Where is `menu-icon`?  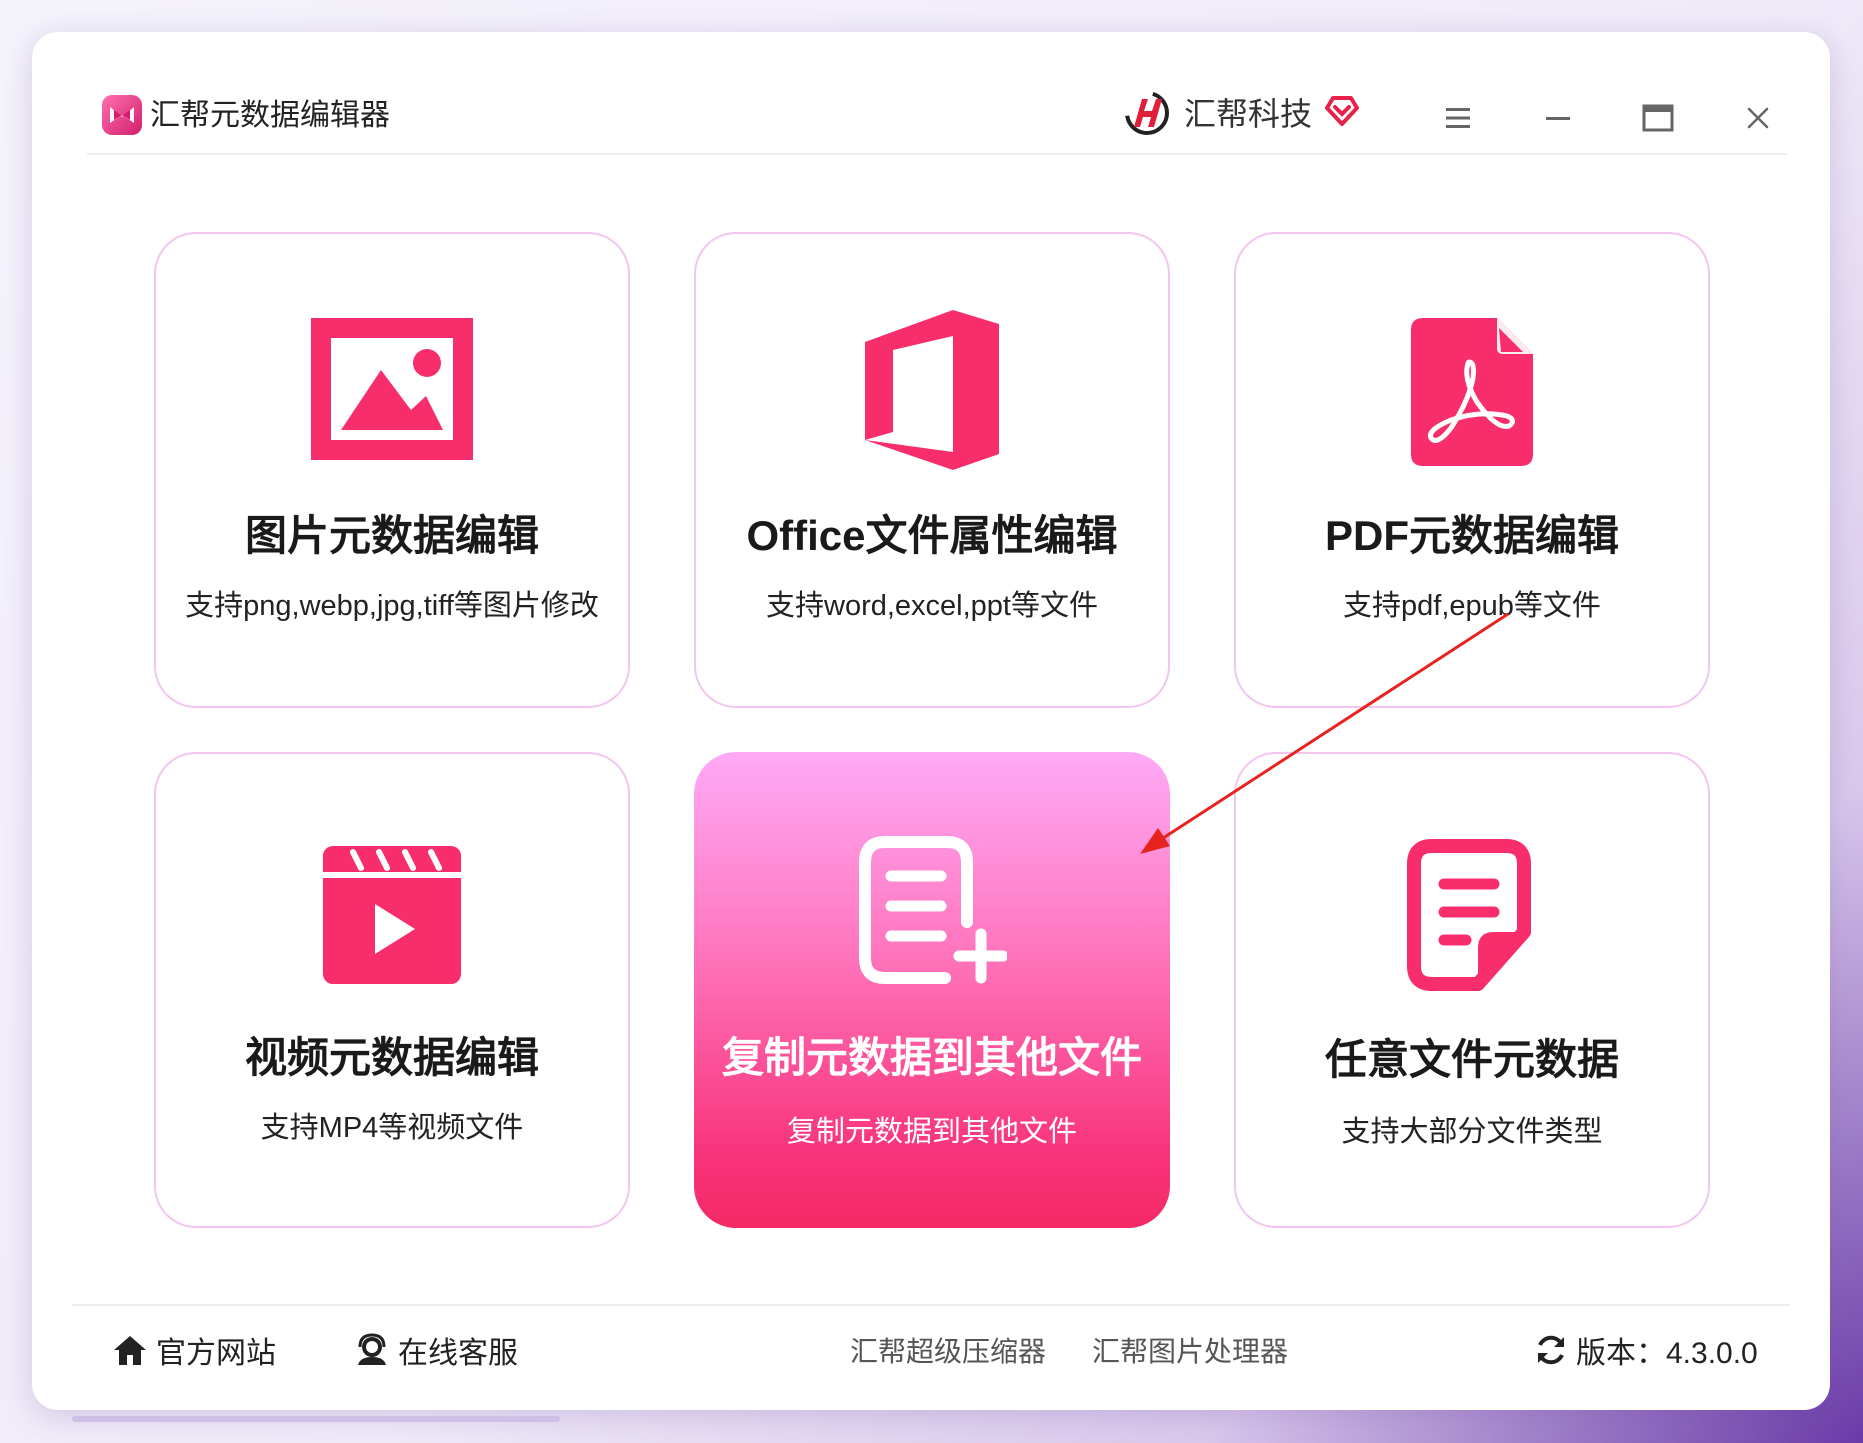
menu-icon is located at coordinates (1458, 118).